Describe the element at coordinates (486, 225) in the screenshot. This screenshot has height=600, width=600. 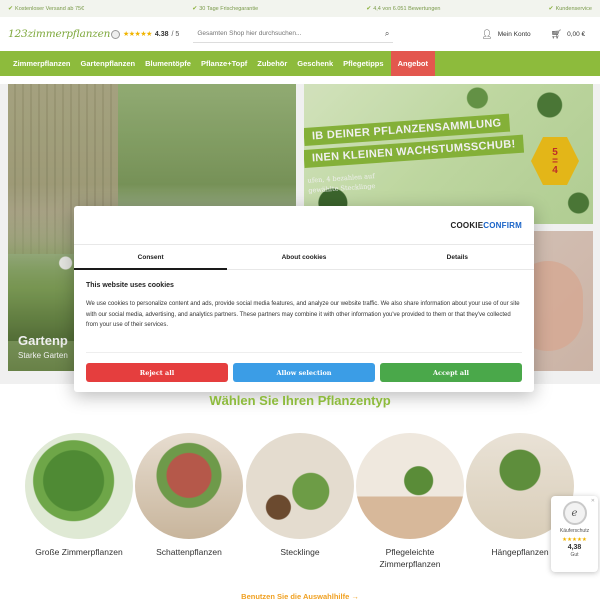
I see `cookieconfirm-logo: COOKIECONFIRM` at that location.